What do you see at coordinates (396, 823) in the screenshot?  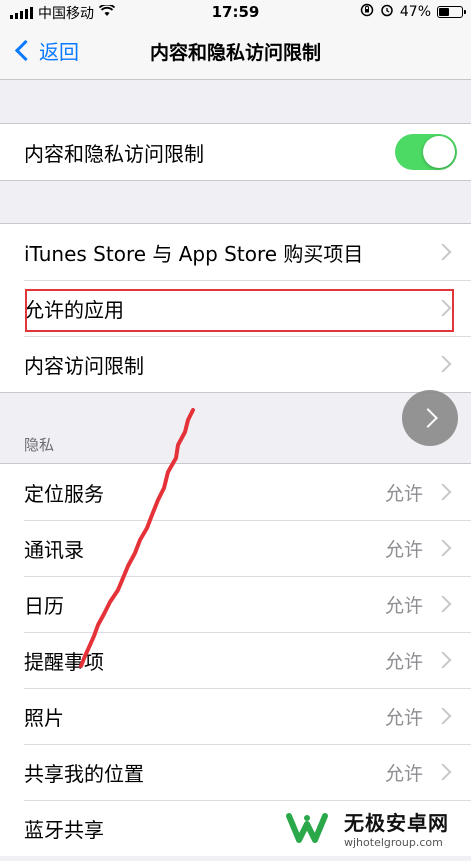 I see `watermark-title: 无极安卓网` at bounding box center [396, 823].